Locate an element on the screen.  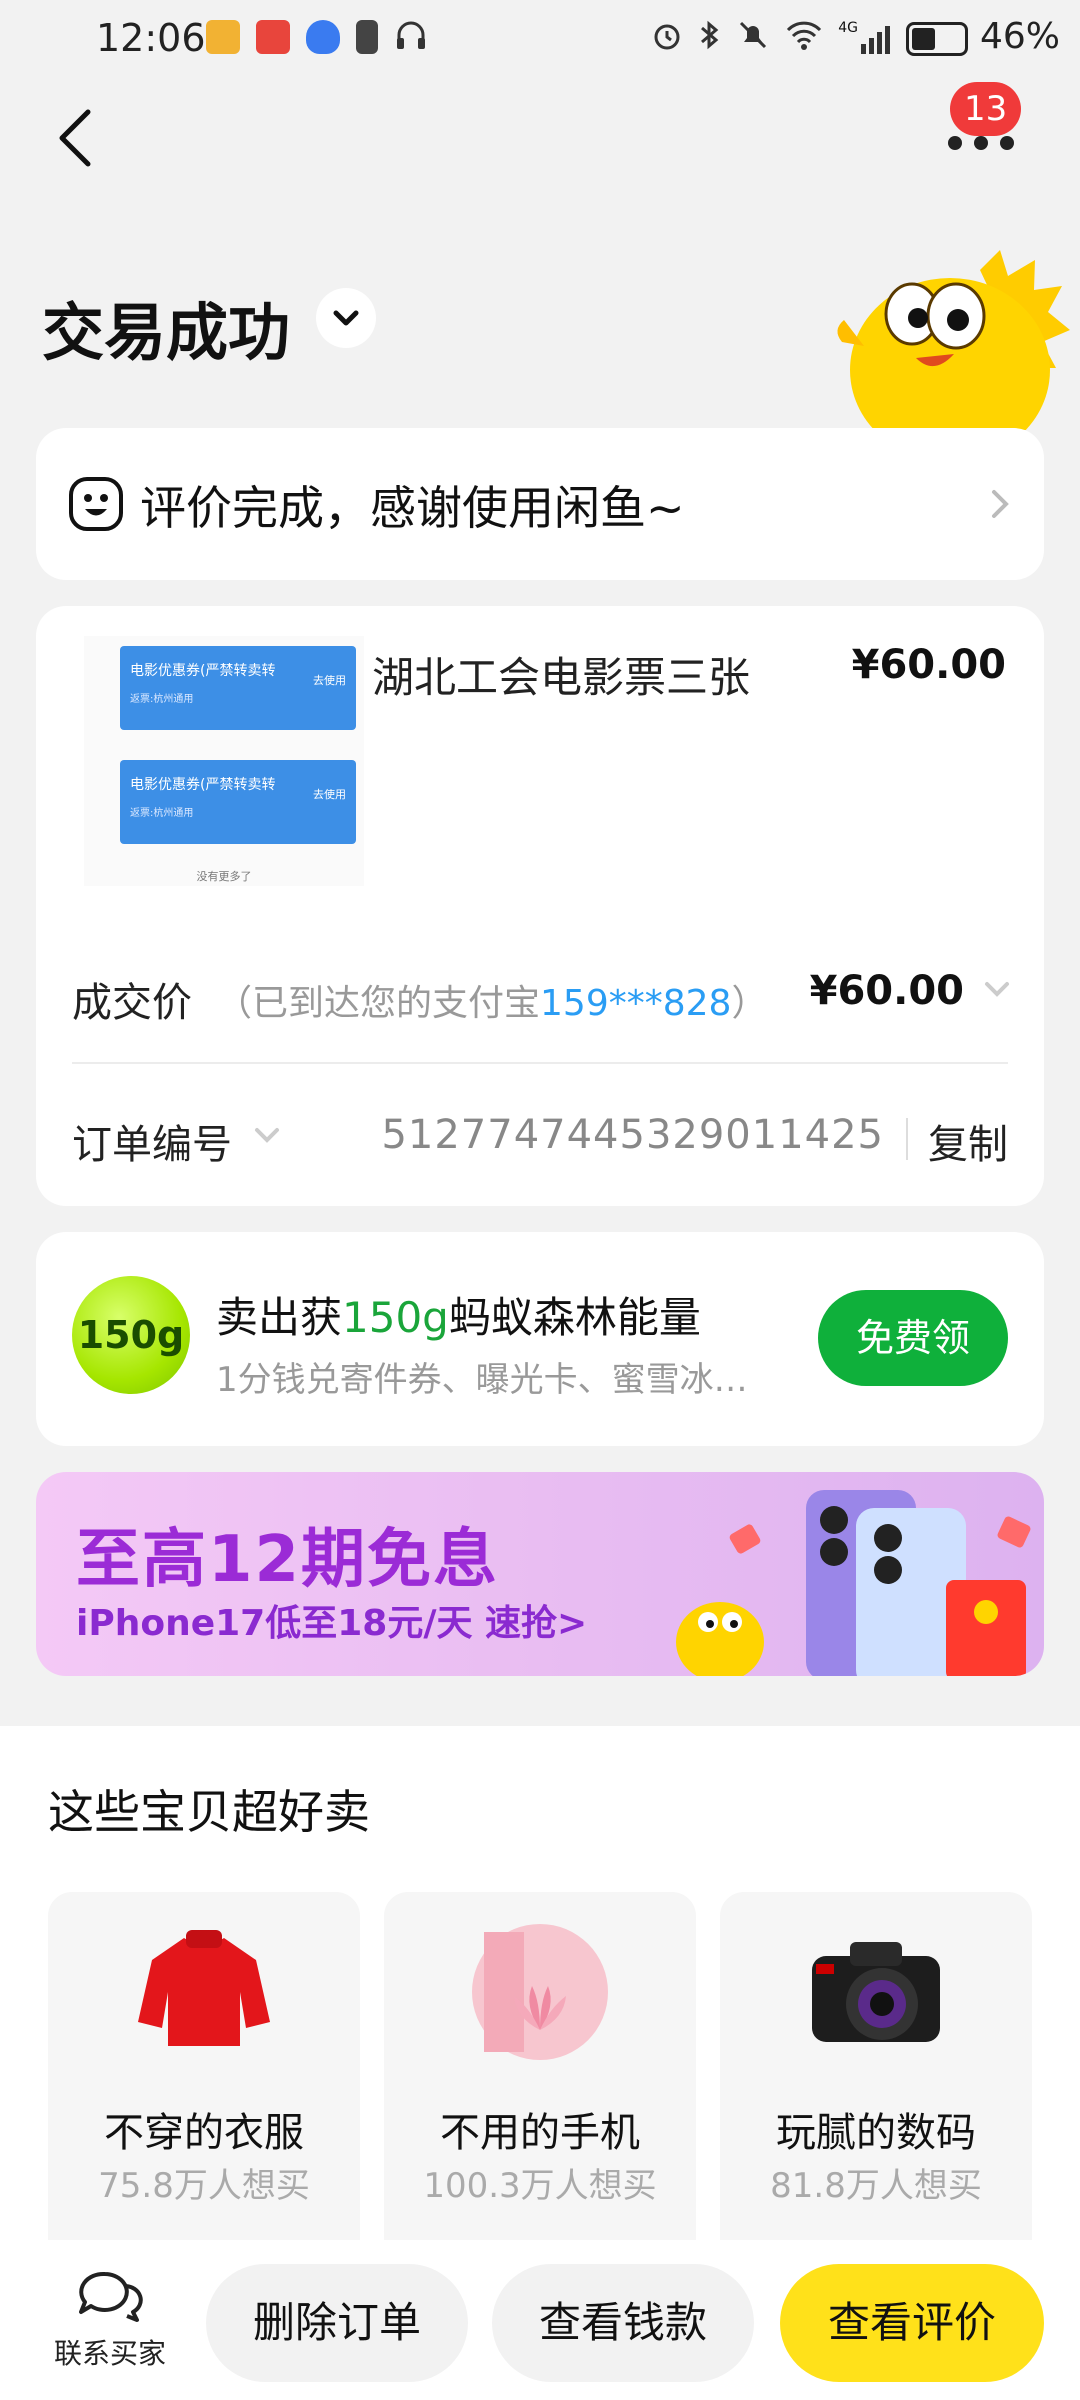
energy-badge: 150g is located at coordinates (131, 1335).